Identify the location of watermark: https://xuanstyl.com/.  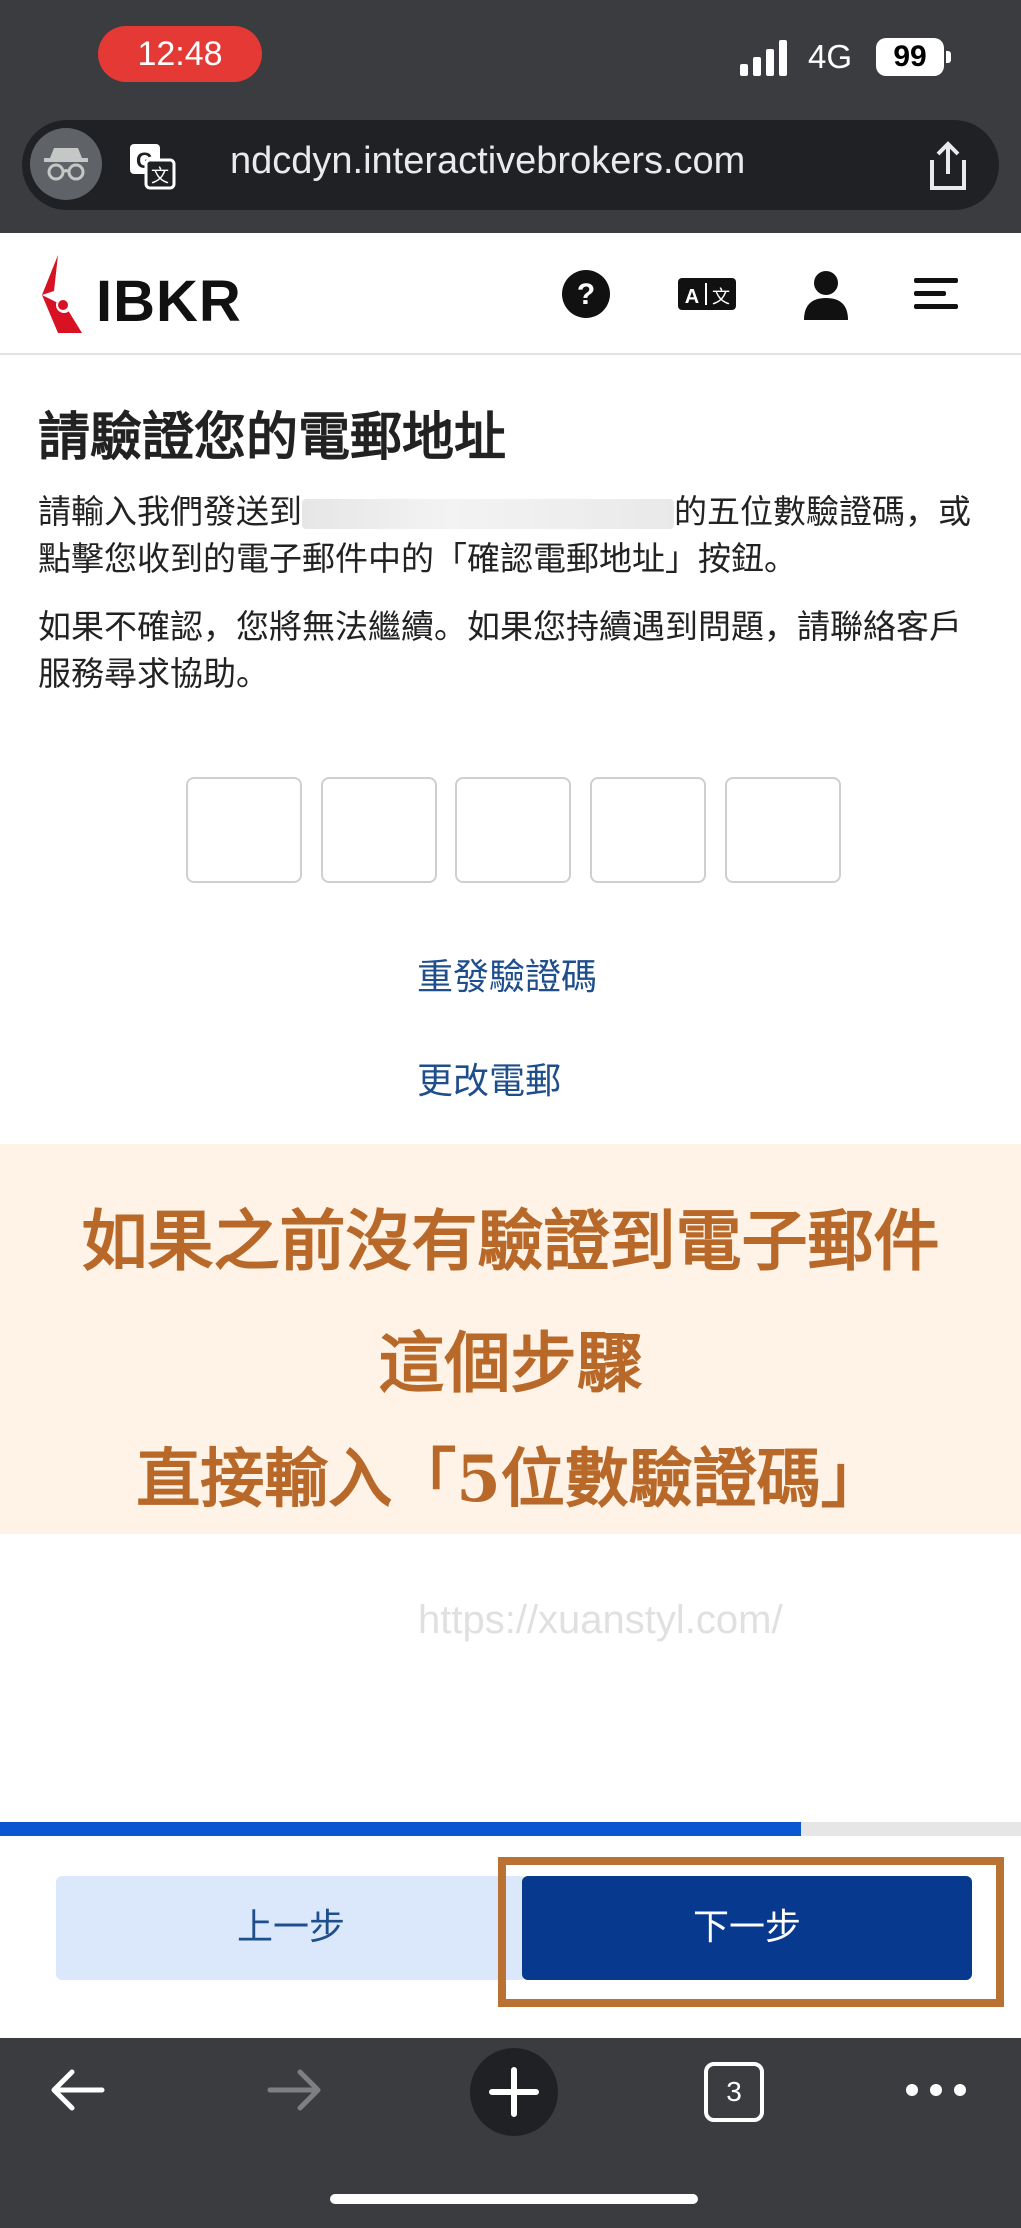
(600, 1620).